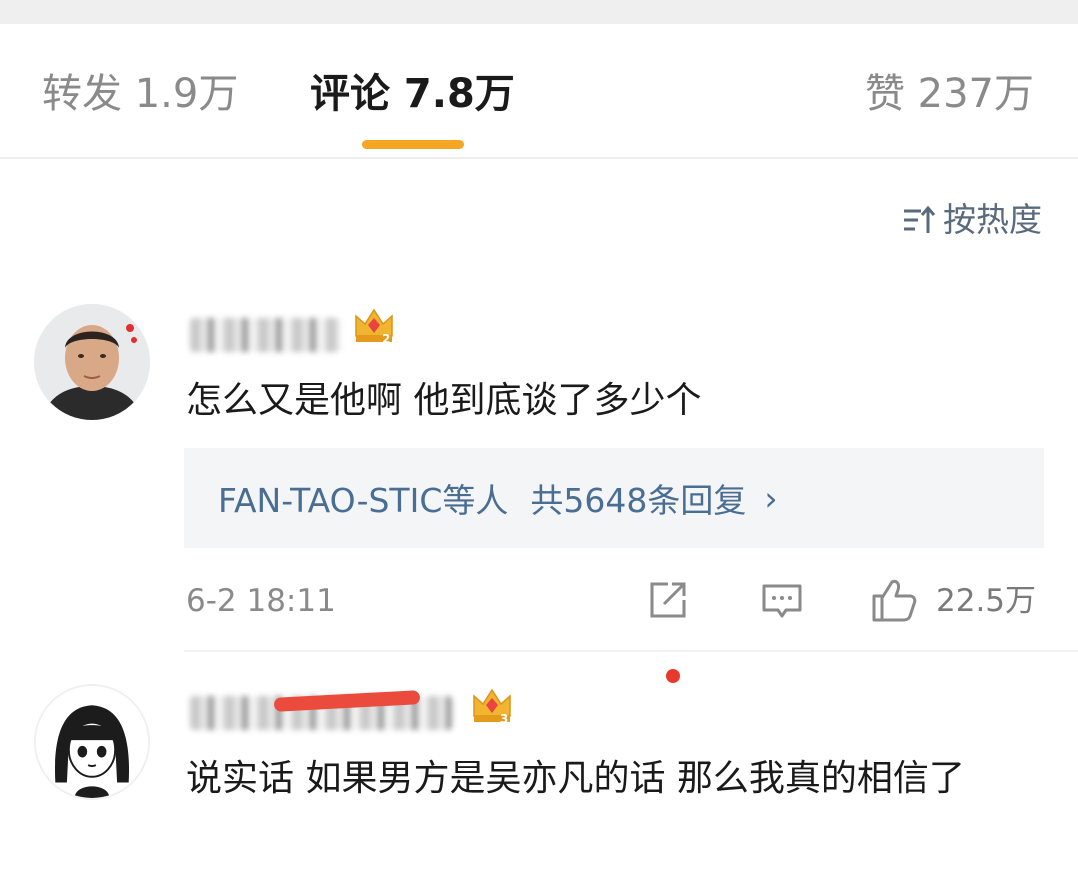 The image size is (1078, 886). What do you see at coordinates (444, 400) in the screenshot?
I see `comment-text: 怎么又是他啊 他到底谈了多少个` at bounding box center [444, 400].